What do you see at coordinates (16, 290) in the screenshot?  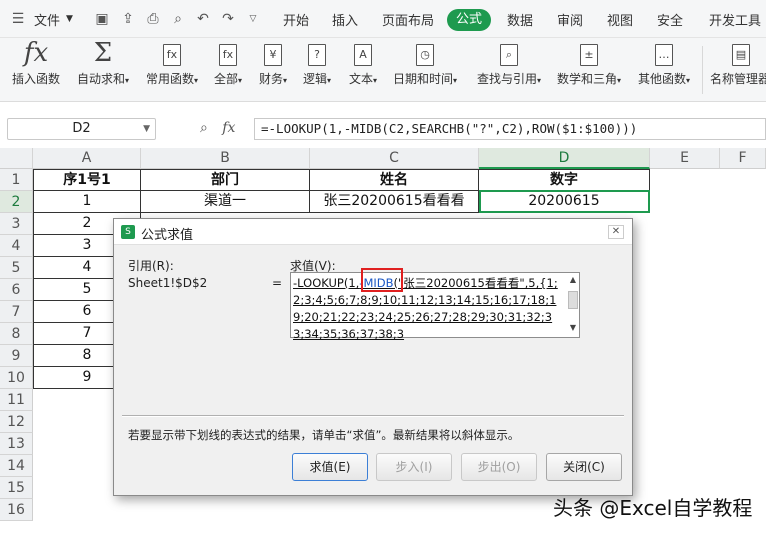 I see `row-header: 6` at bounding box center [16, 290].